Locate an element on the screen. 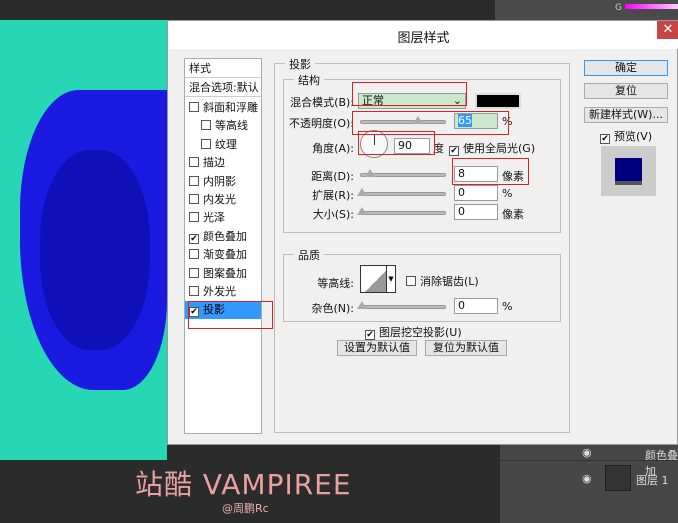  spread-slider is located at coordinates (401, 192).